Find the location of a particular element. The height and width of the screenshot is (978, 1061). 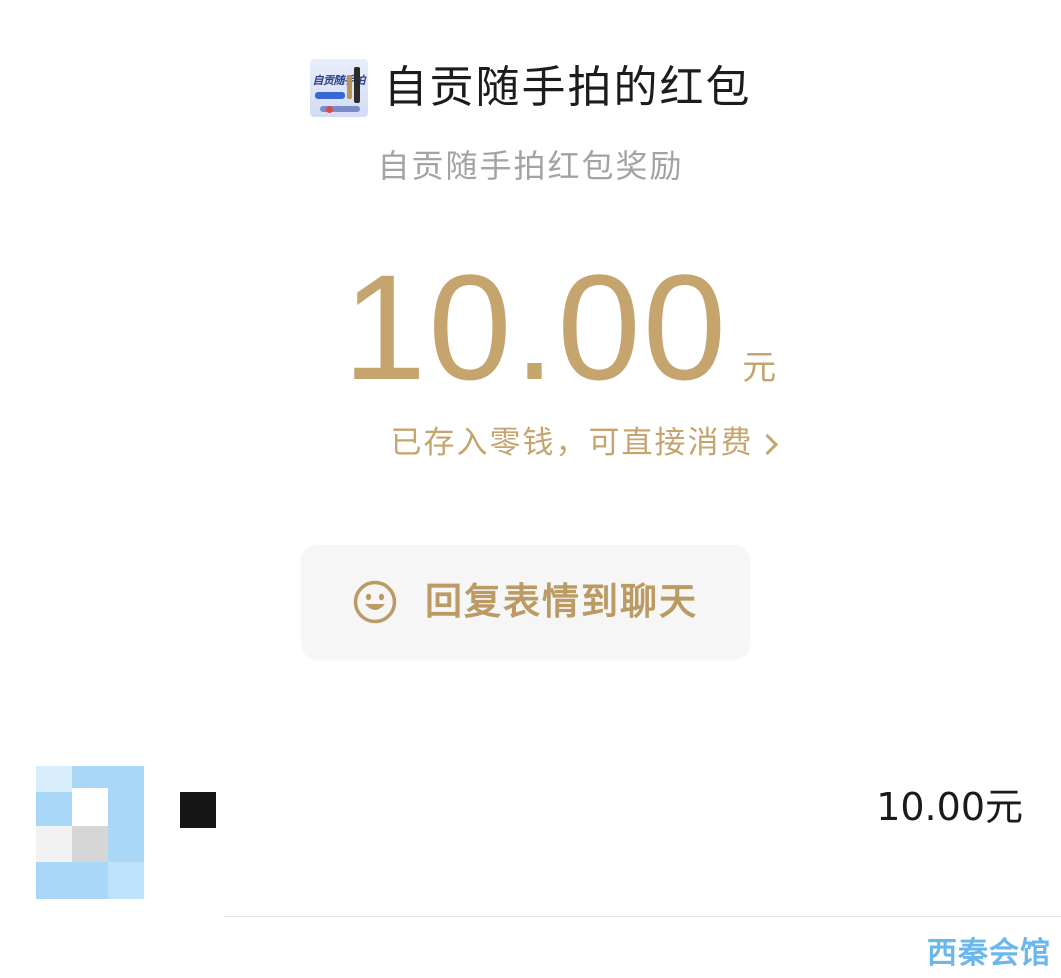

receiver-list-item: 10.00元 is located at coordinates (548, 841).